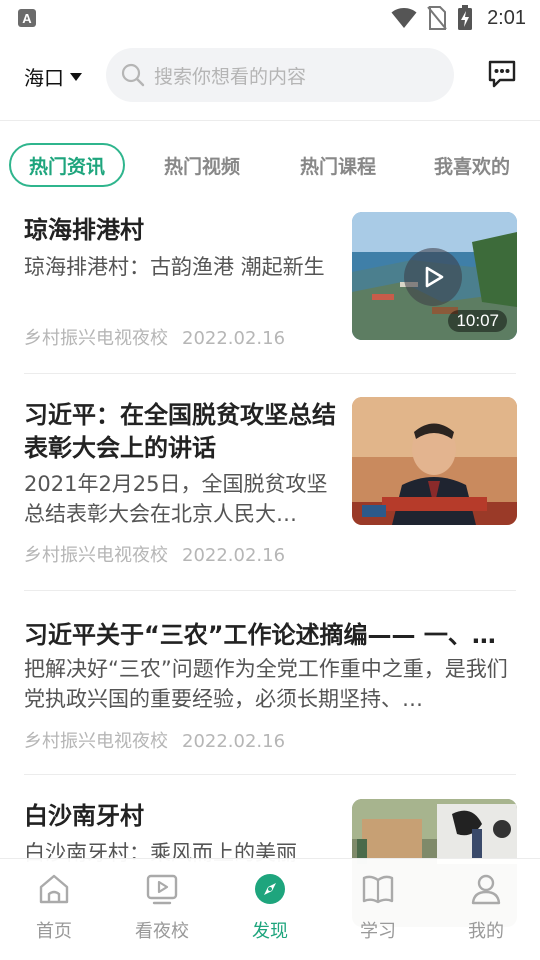  I want to click on app-notification-icon: A, so click(27, 18).